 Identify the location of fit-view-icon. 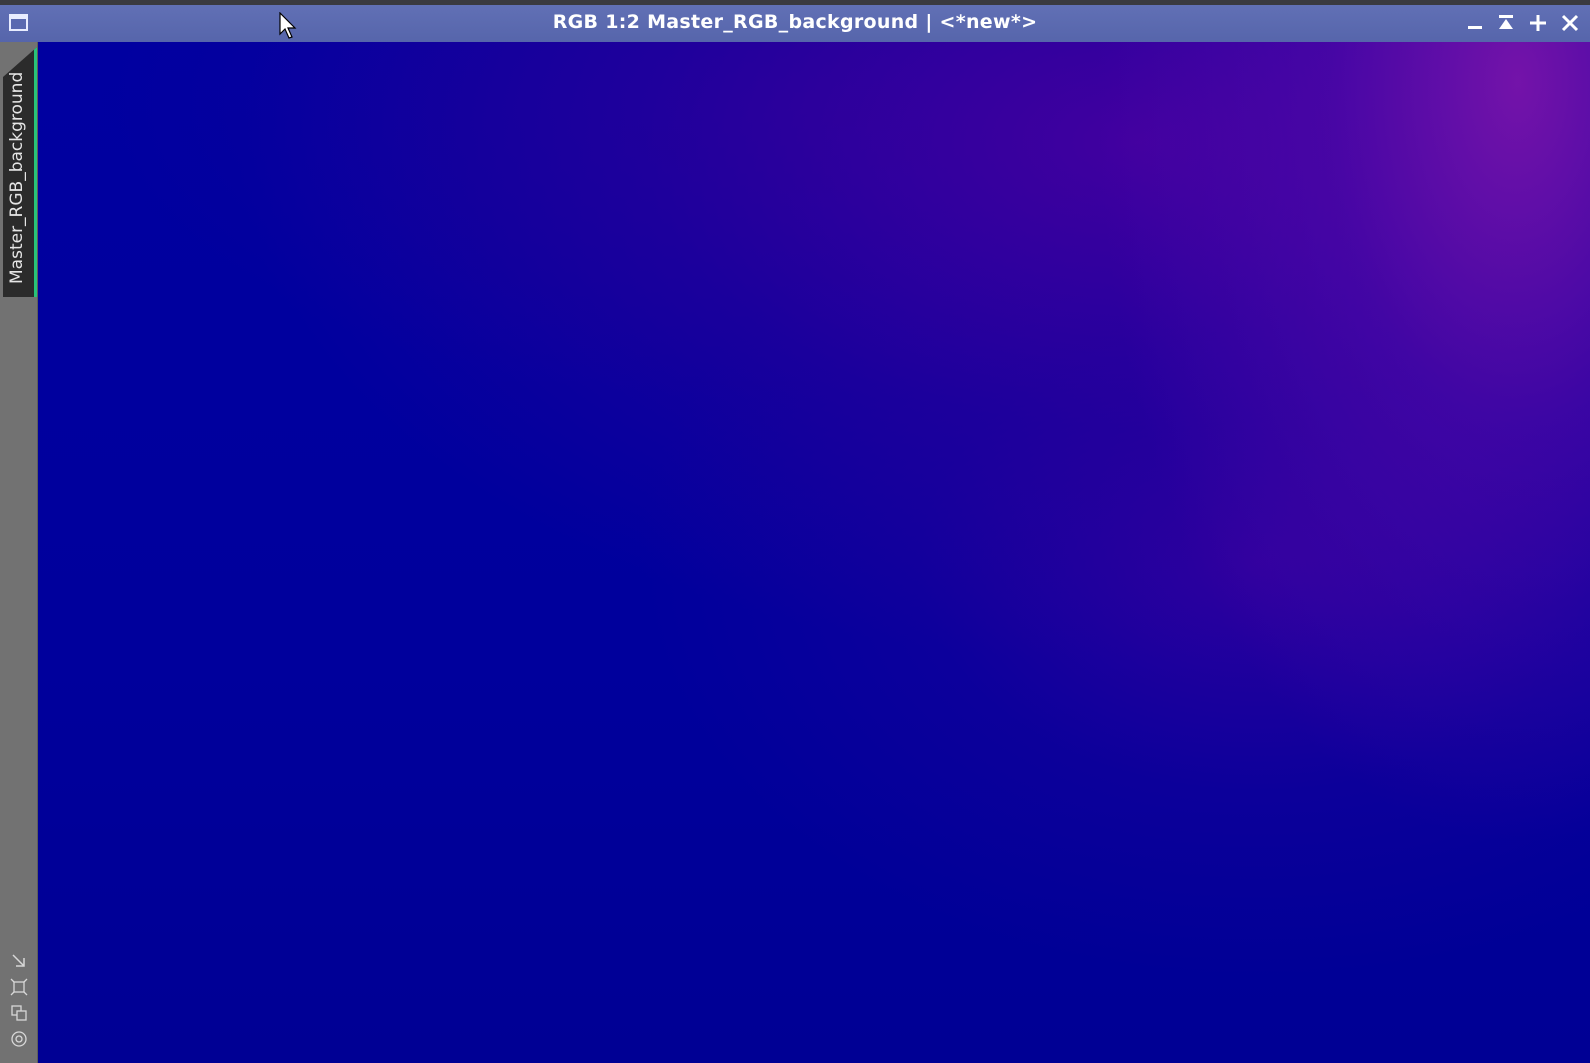
(19, 961).